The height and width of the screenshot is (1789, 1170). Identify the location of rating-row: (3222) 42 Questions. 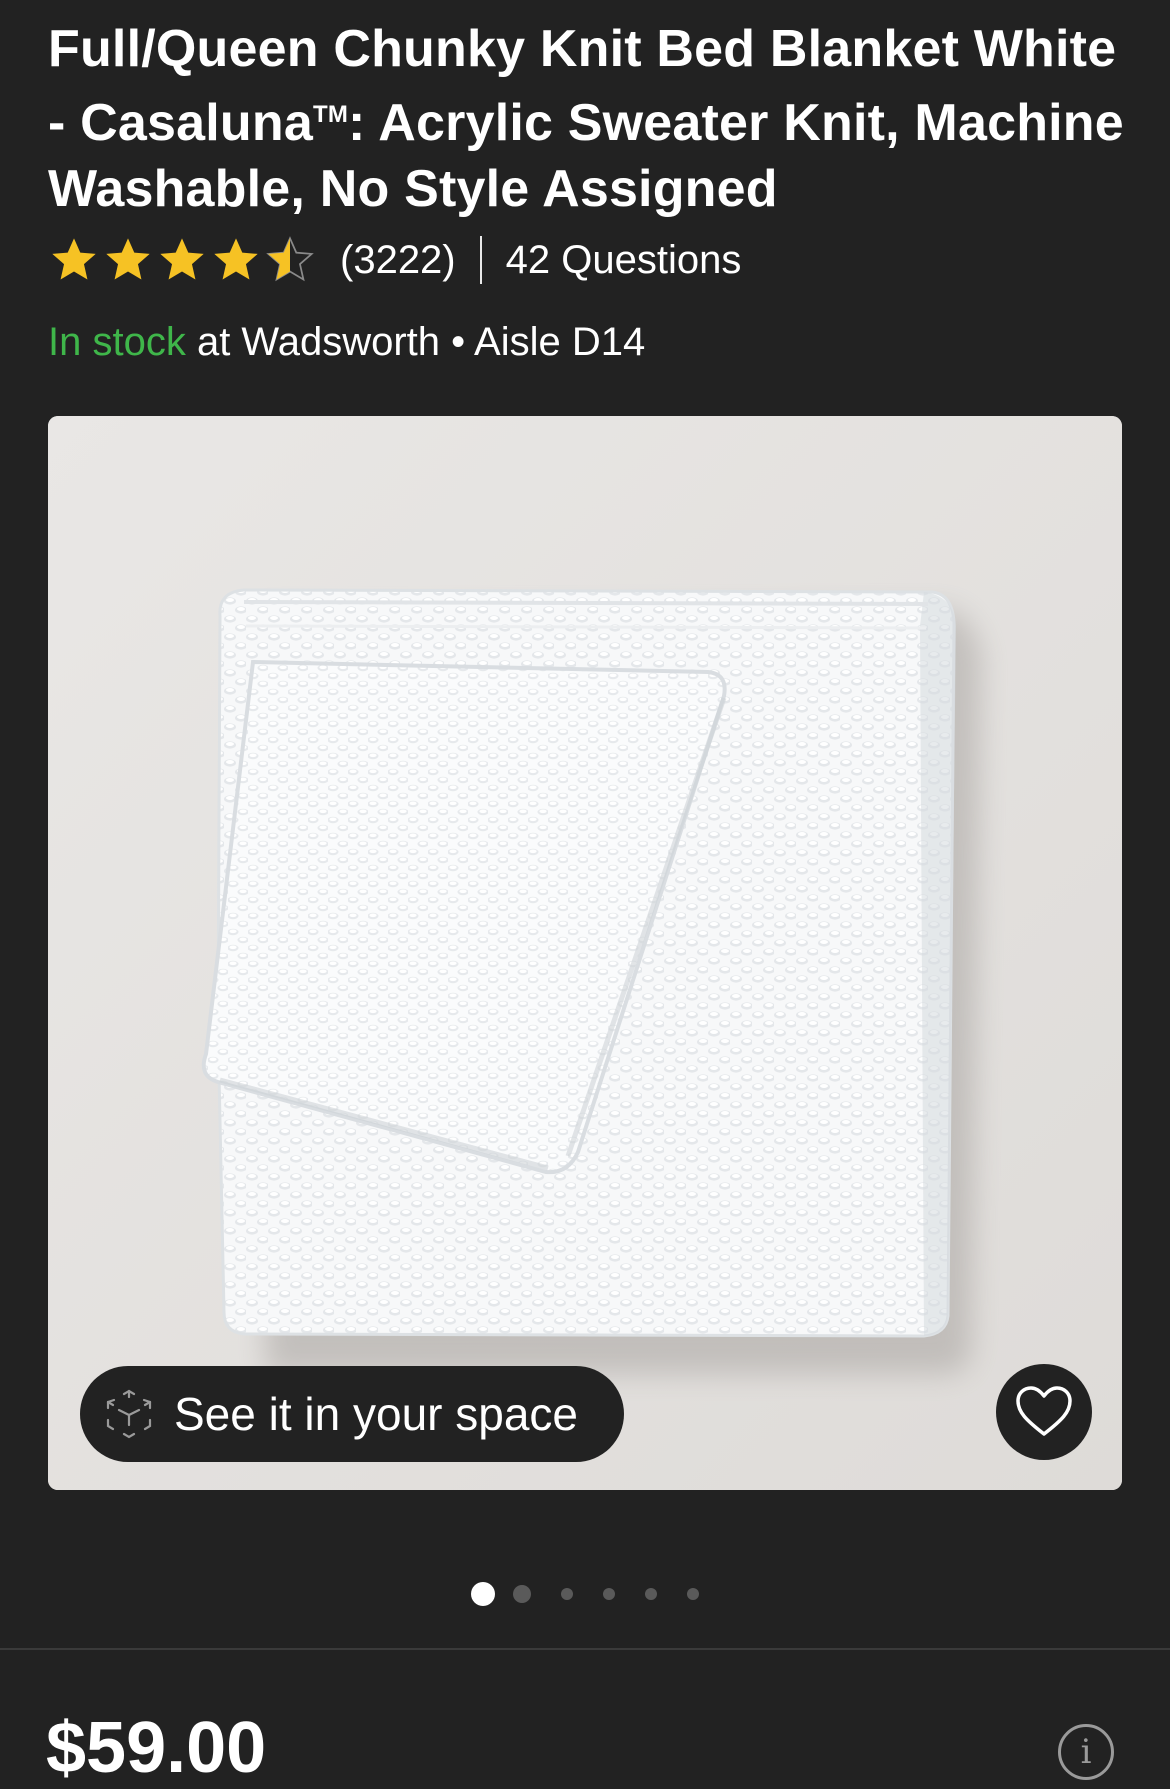
(394, 260).